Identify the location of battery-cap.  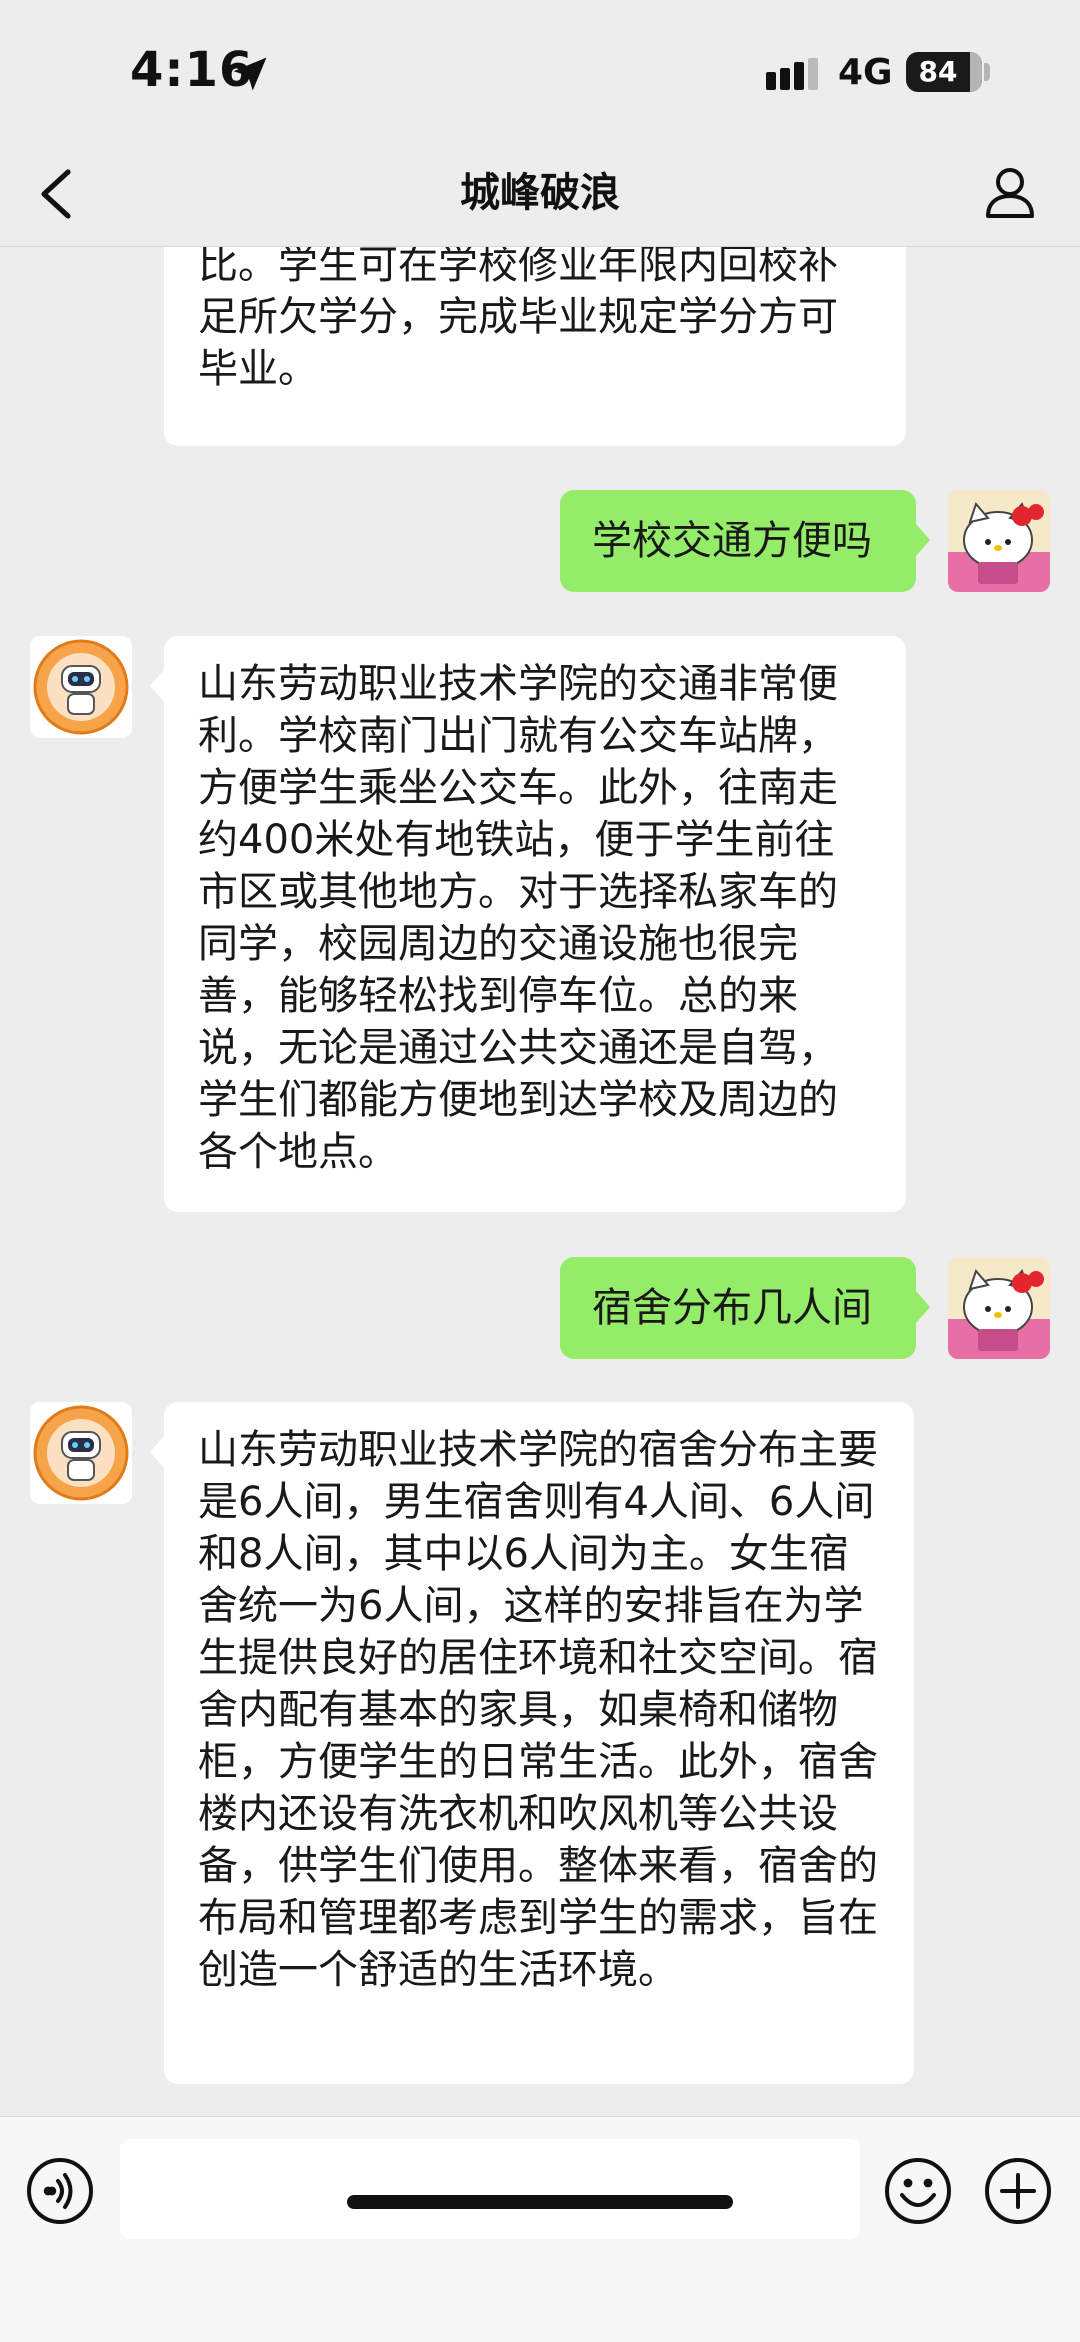
(987, 72).